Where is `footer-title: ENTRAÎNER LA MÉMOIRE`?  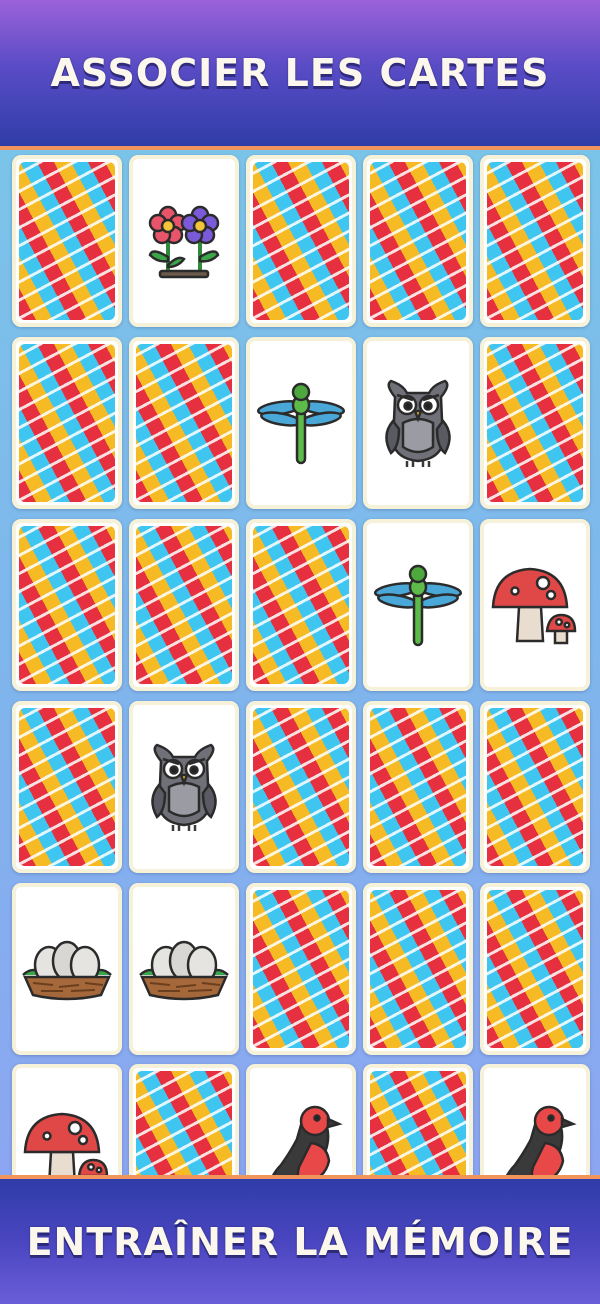
footer-title: ENTRAÎNER LA MÉMOIRE is located at coordinates (300, 1241).